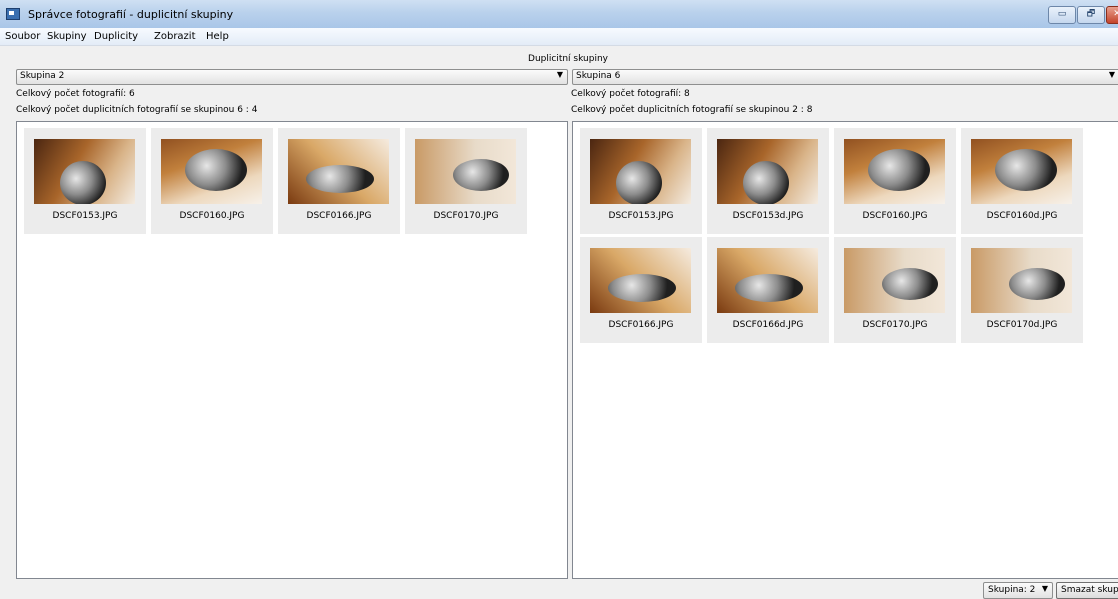  Describe the element at coordinates (22, 36) in the screenshot. I see `menu-soubor: Soubor` at that location.